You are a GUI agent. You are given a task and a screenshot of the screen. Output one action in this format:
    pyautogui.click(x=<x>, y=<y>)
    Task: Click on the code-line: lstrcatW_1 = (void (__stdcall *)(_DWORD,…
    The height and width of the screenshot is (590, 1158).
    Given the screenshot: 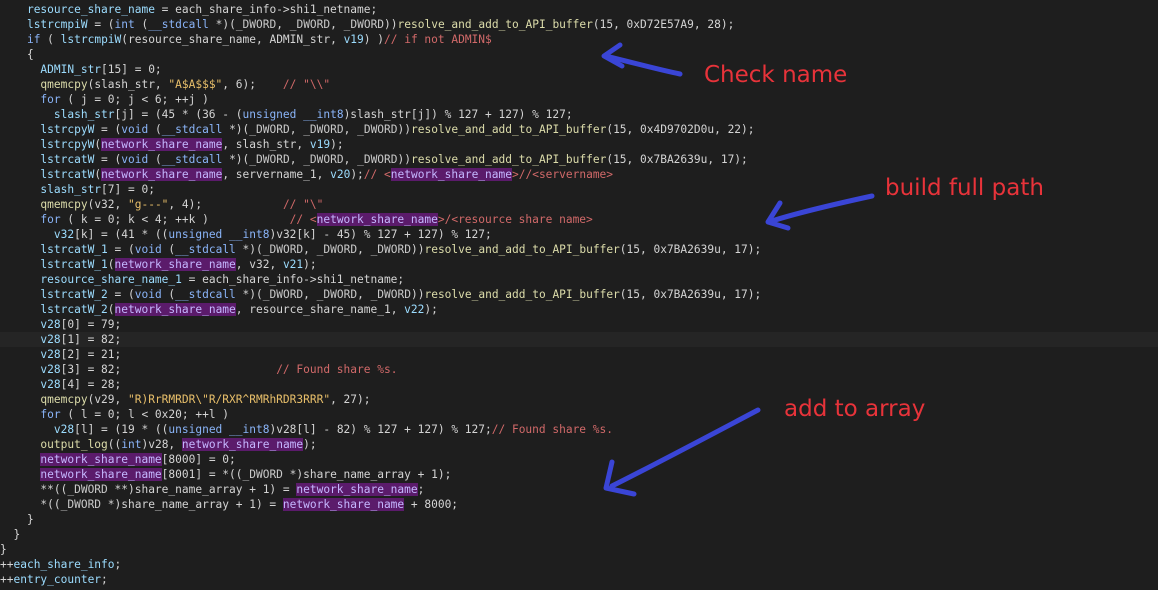 What is the action you would take?
    pyautogui.click(x=579, y=249)
    